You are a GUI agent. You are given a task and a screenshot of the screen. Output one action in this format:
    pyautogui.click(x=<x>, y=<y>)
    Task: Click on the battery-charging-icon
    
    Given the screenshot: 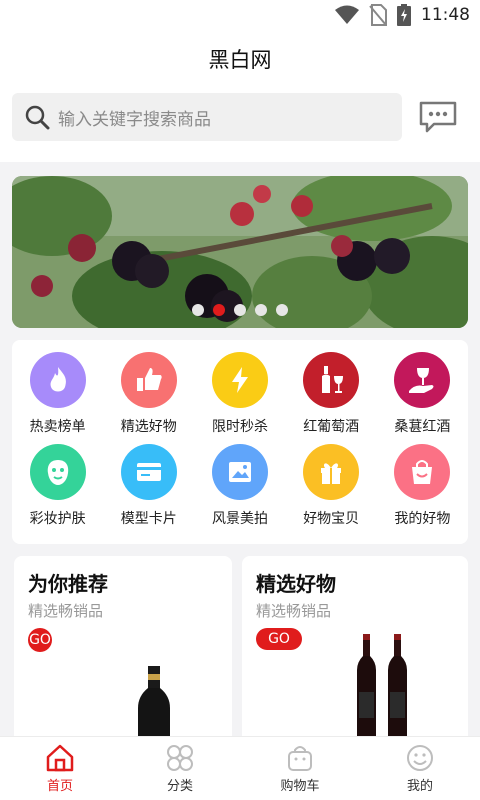 What is the action you would take?
    pyautogui.click(x=404, y=15)
    